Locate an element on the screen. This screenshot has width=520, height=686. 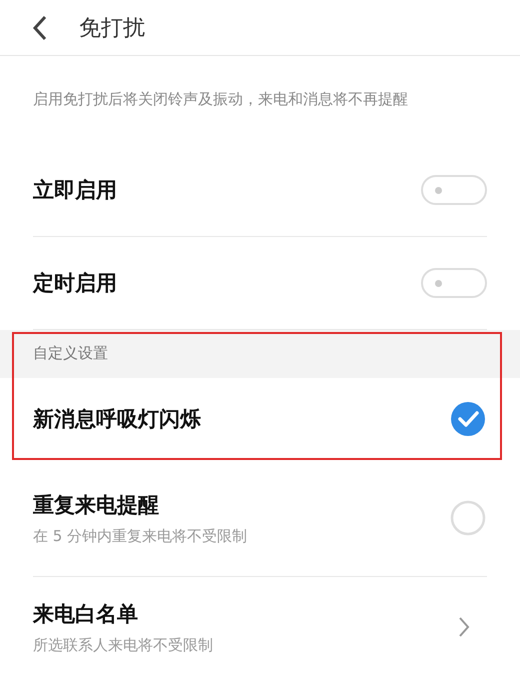
setting-label: 新消息呼吸灯闪烁 is located at coordinates (117, 419).